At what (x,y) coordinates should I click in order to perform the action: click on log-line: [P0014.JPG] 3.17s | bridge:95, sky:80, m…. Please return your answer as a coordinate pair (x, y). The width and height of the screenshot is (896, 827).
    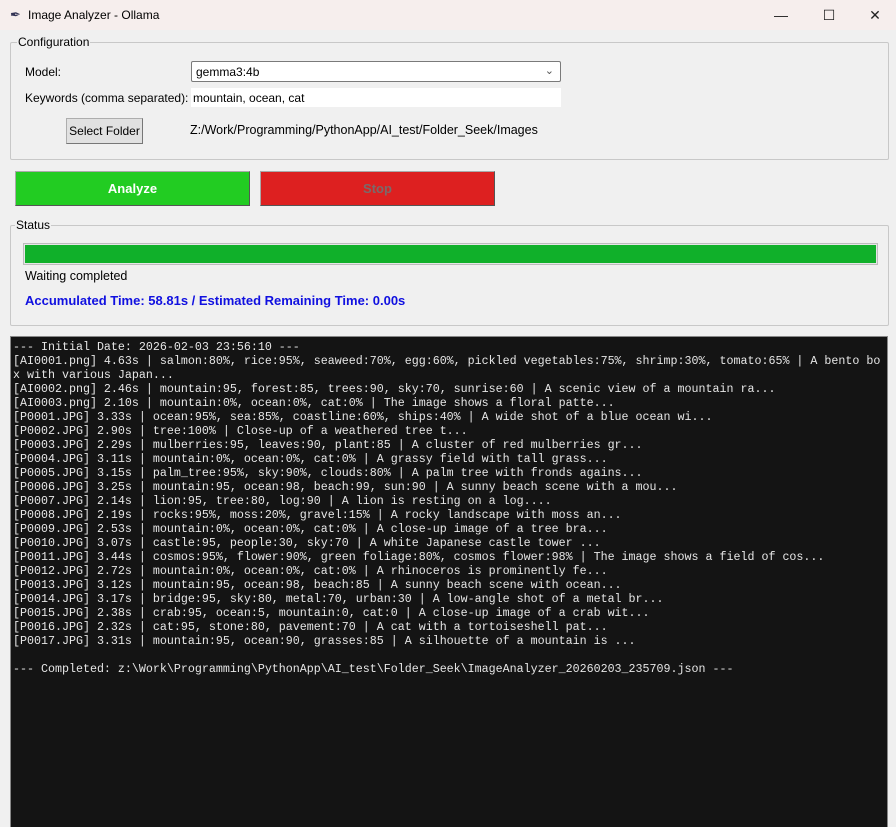
    Looking at the image, I should click on (338, 599).